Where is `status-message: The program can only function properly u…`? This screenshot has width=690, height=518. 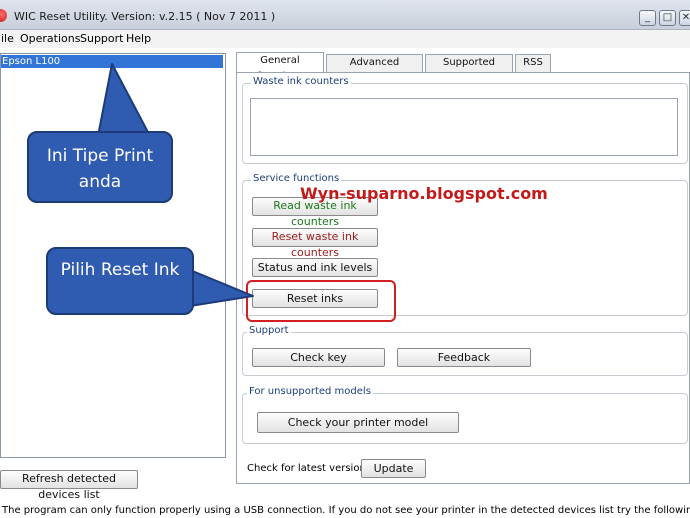 status-message: The program can only function properly u… is located at coordinates (346, 510).